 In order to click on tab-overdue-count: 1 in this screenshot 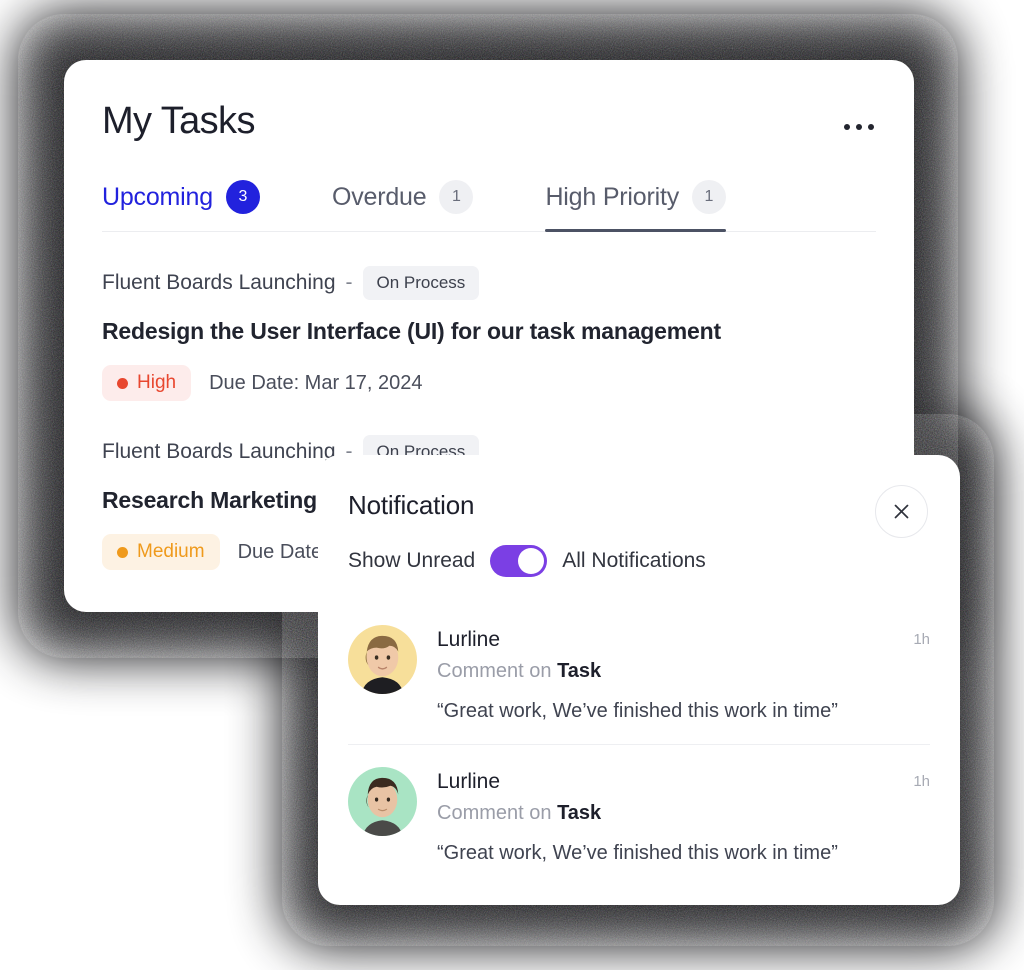, I will do `click(456, 197)`.